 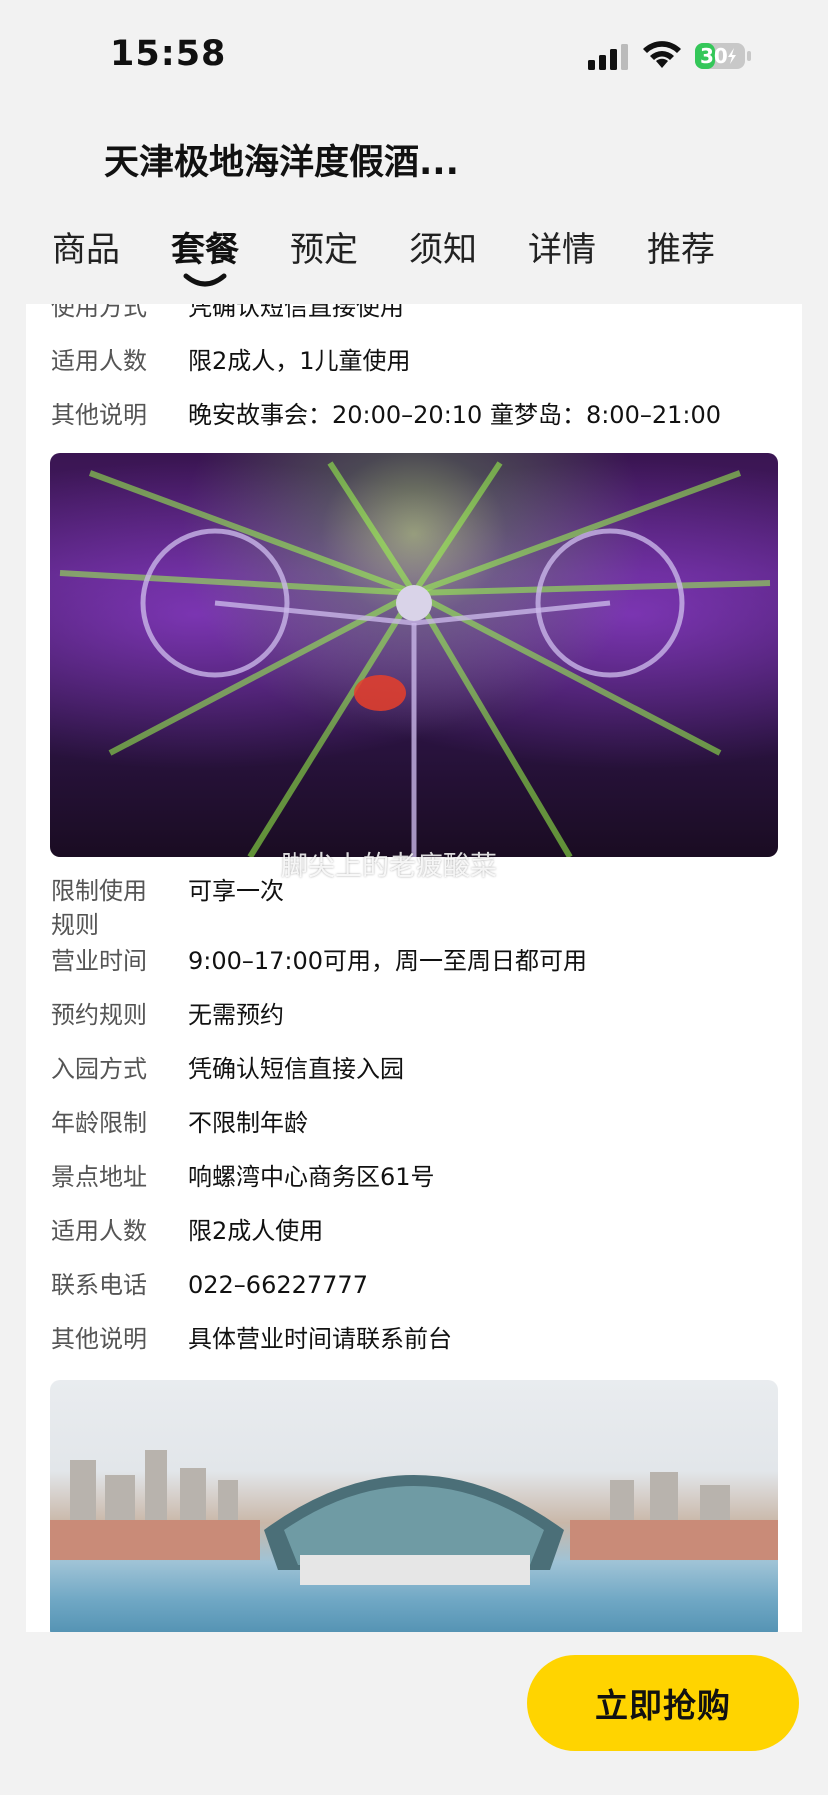 What do you see at coordinates (320, 1339) in the screenshot?
I see `detail-value: 具体营业时间请联系前台` at bounding box center [320, 1339].